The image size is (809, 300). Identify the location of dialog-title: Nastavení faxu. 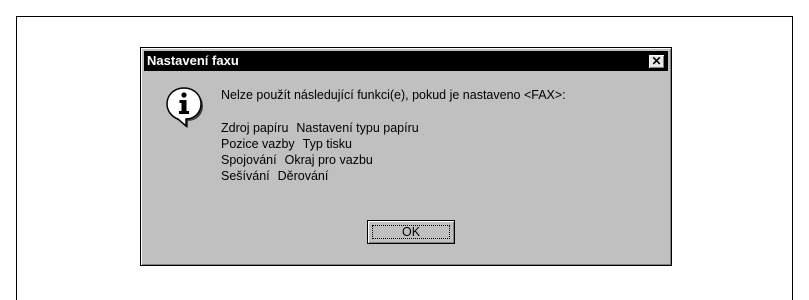
(193, 60).